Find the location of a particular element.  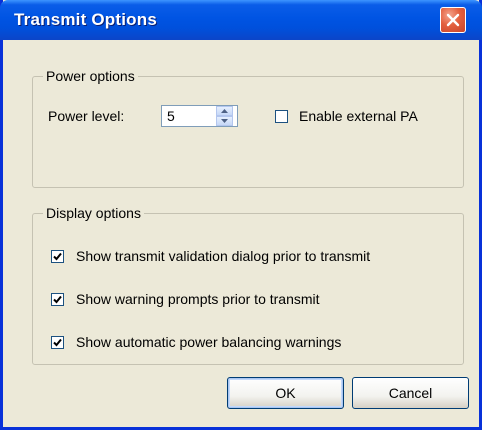

close-icon is located at coordinates (453, 20).